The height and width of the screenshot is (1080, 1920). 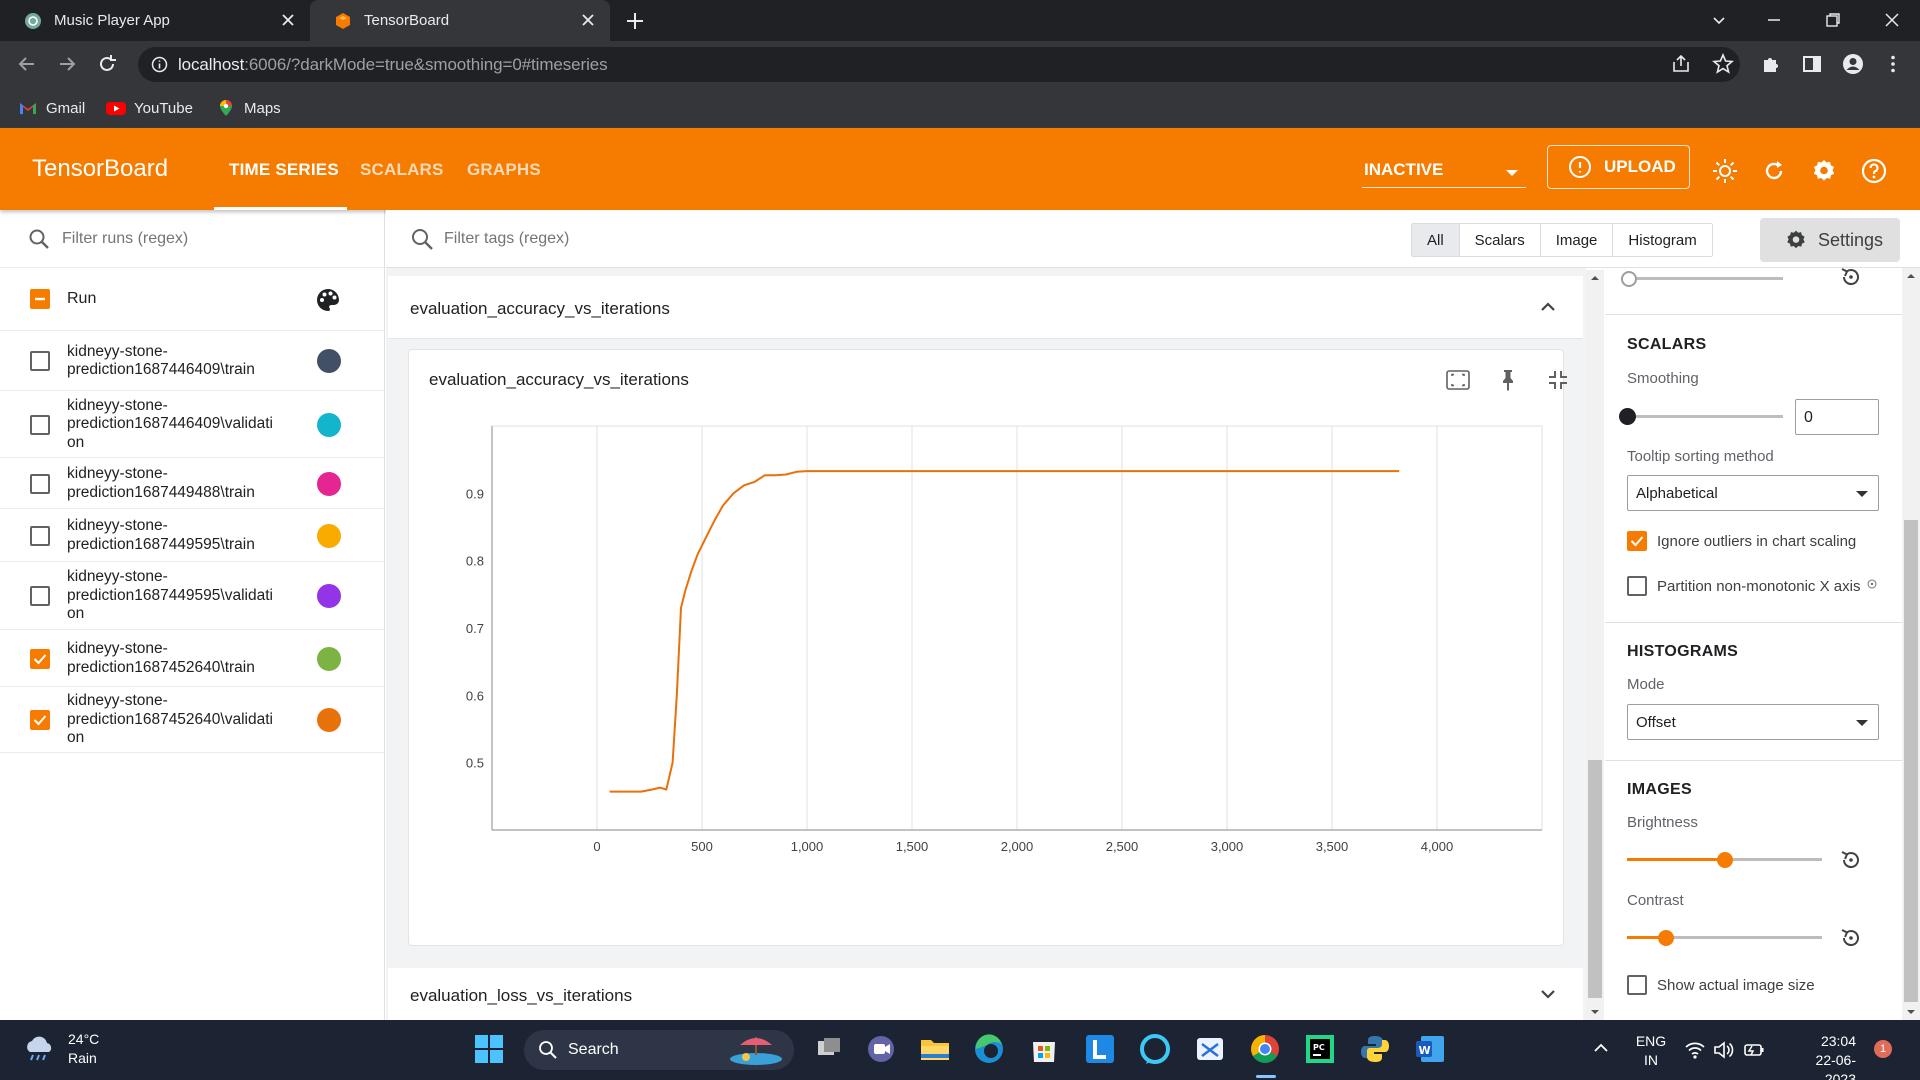 What do you see at coordinates (1651, 1051) in the screenshot?
I see `language-indicator: ENG IN` at bounding box center [1651, 1051].